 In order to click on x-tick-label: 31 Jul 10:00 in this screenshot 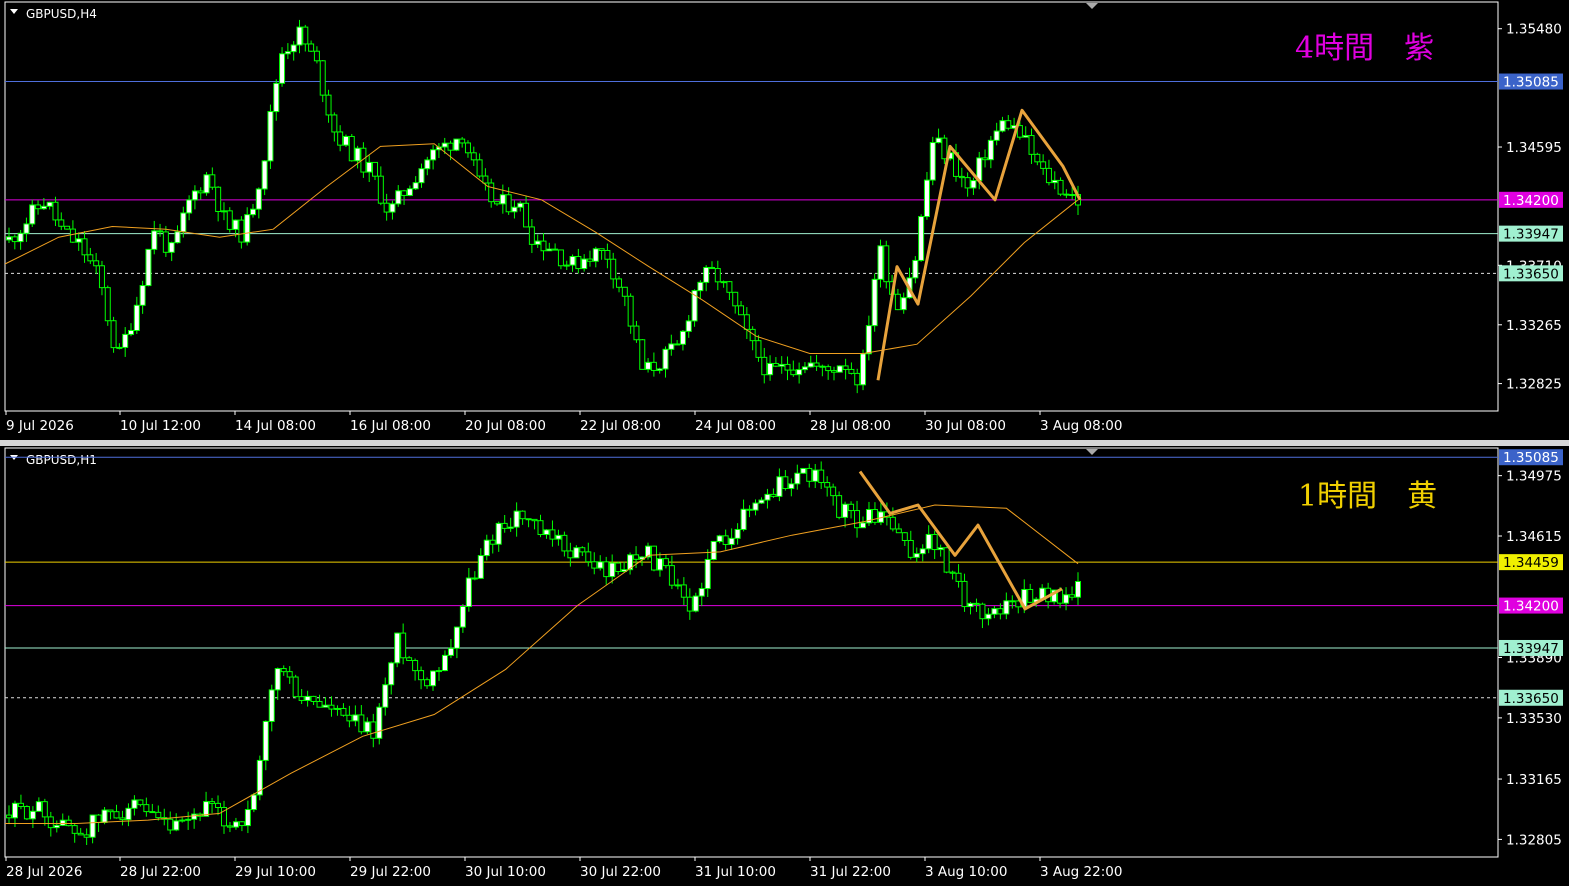, I will do `click(735, 872)`.